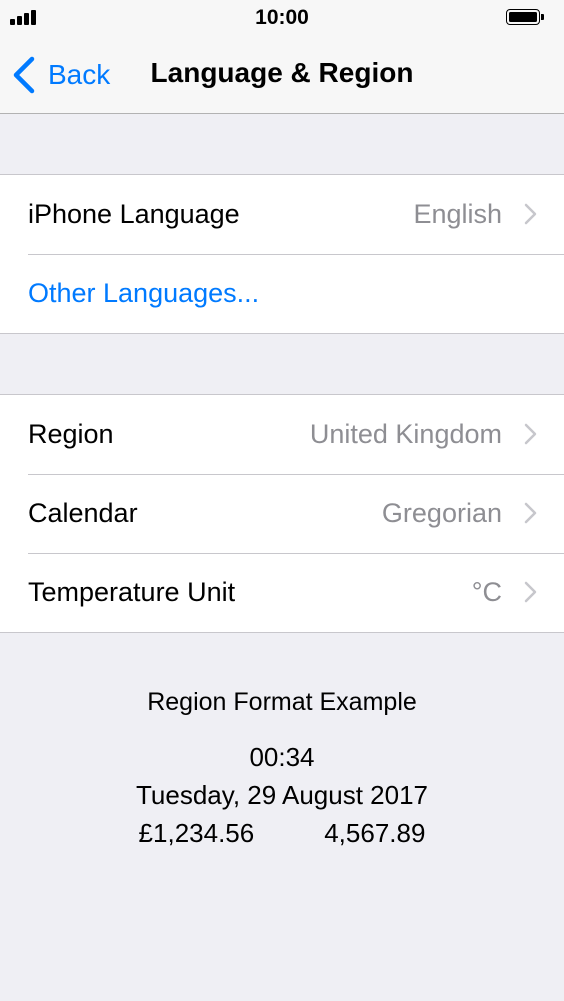 The width and height of the screenshot is (564, 1001). Describe the element at coordinates (134, 214) in the screenshot. I see `iphone-language-label: iPhone Language` at that location.